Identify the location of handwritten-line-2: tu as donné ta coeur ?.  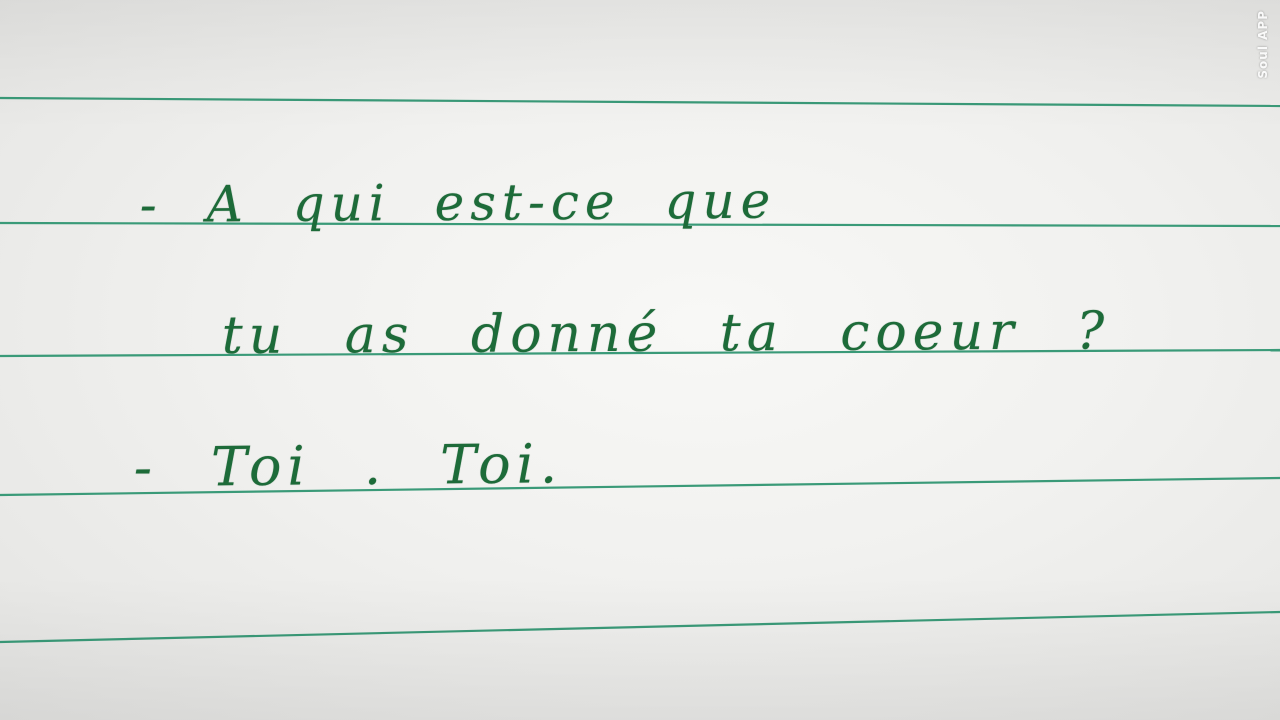
(666, 333).